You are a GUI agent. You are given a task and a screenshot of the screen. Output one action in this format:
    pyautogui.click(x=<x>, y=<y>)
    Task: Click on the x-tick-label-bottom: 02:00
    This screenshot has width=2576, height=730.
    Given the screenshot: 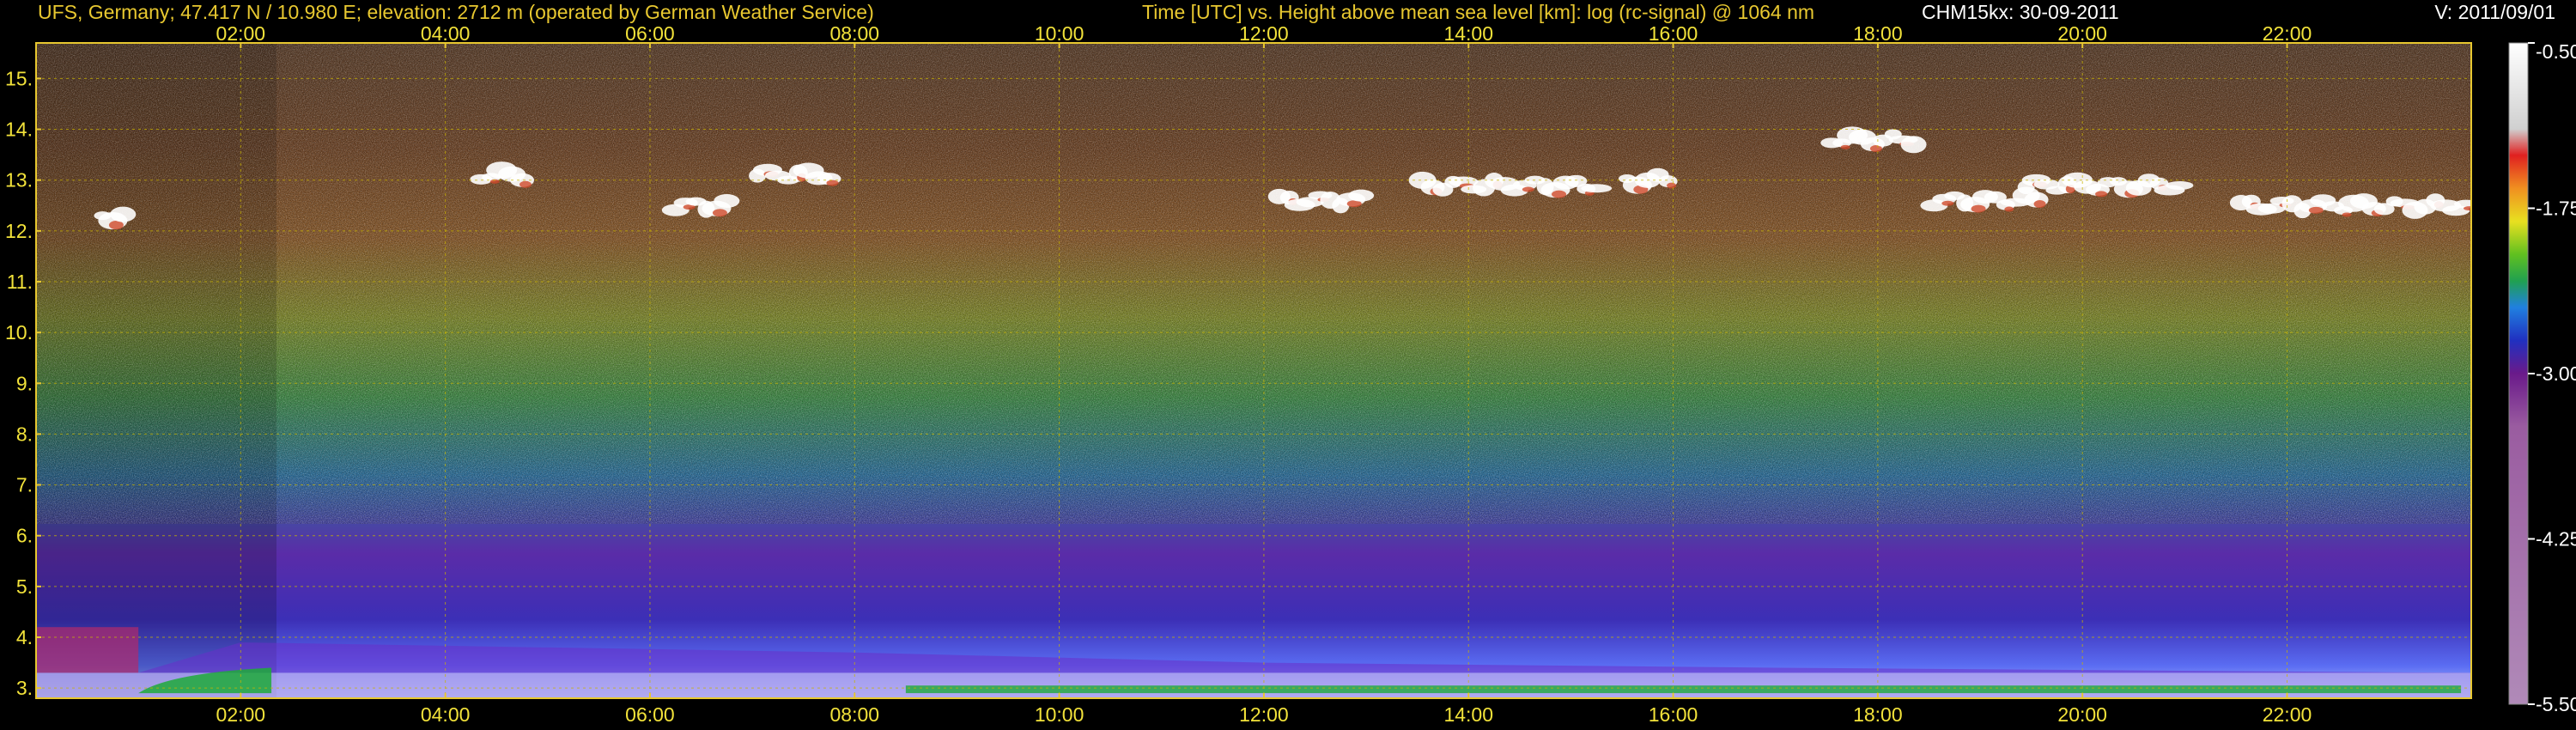 What is the action you would take?
    pyautogui.click(x=241, y=714)
    